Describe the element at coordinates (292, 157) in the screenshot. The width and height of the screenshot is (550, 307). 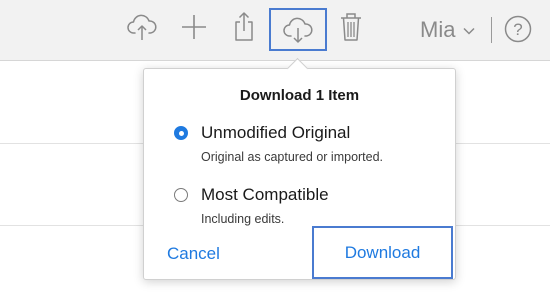
I see `option-description: Original as captured or imported.` at that location.